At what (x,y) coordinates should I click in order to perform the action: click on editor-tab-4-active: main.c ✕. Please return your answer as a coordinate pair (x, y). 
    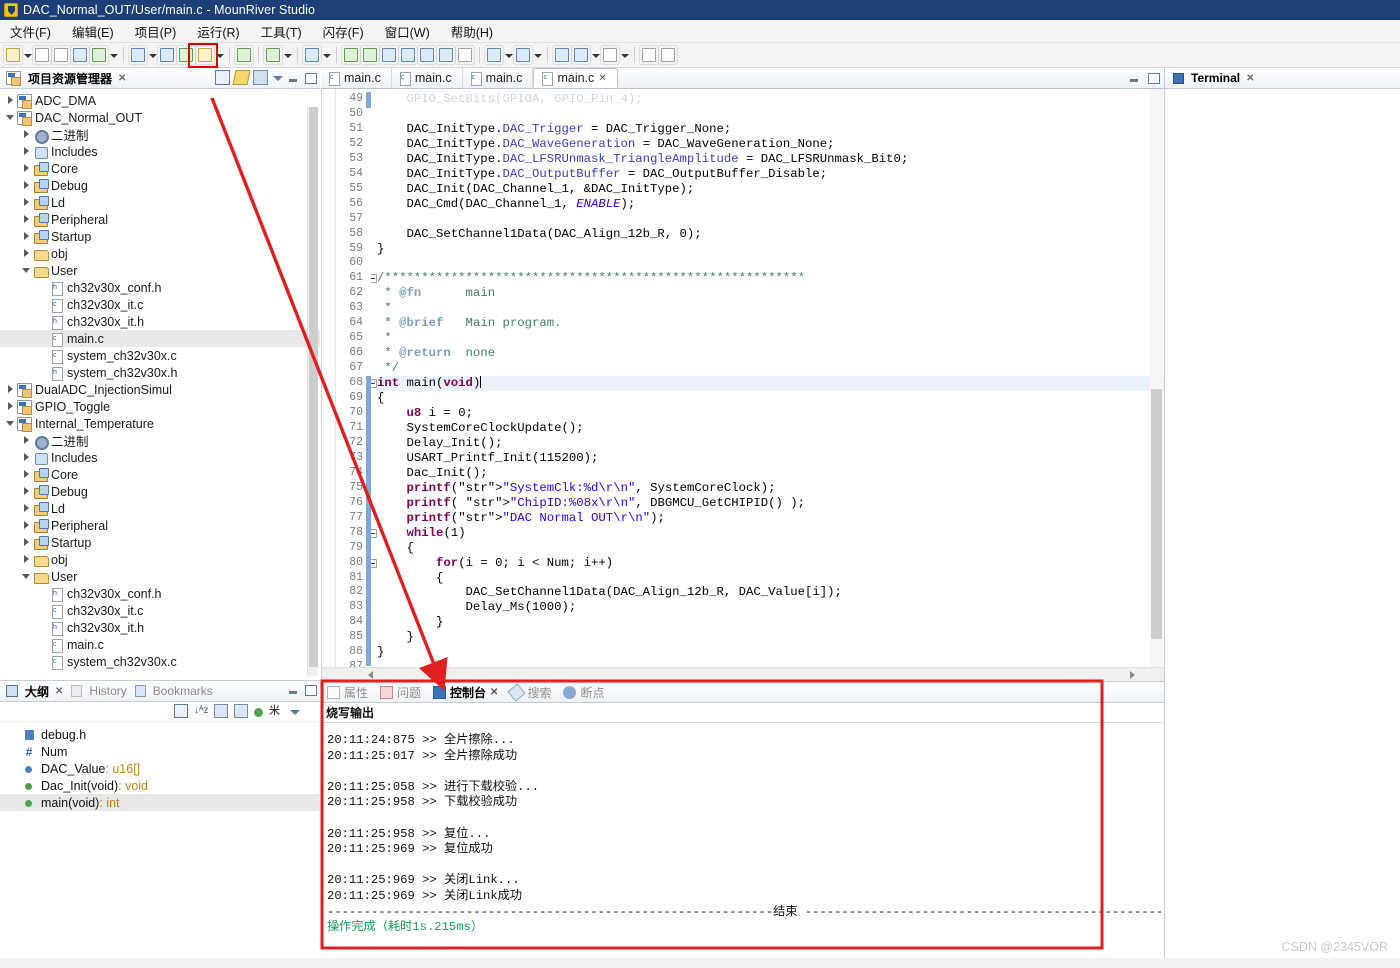
    Looking at the image, I should click on (575, 78).